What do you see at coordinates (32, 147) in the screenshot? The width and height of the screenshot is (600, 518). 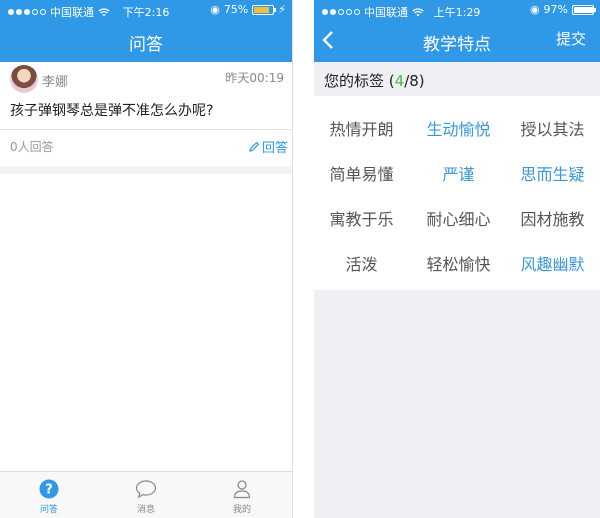 I see `answer-count: 0人回答` at bounding box center [32, 147].